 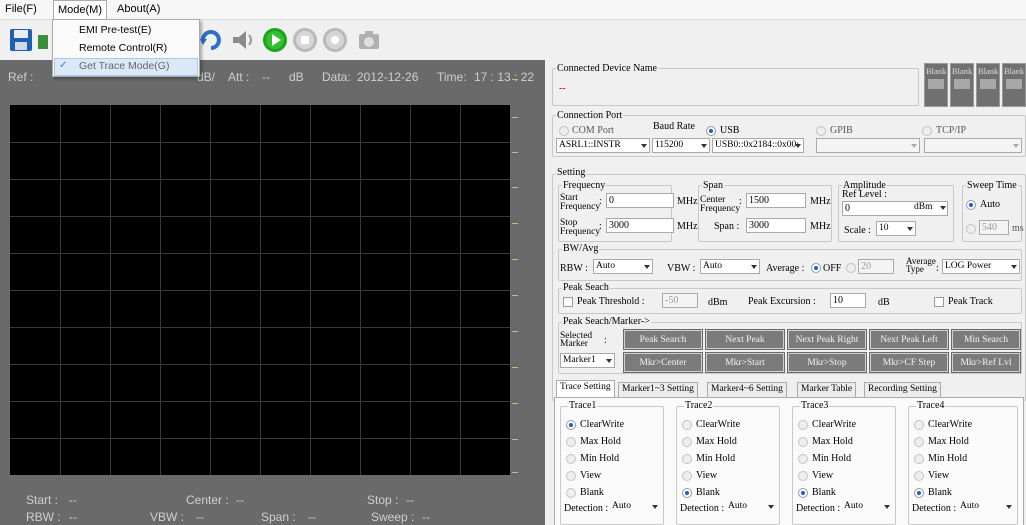 I want to click on peak-excursion-input: 10, so click(x=848, y=300).